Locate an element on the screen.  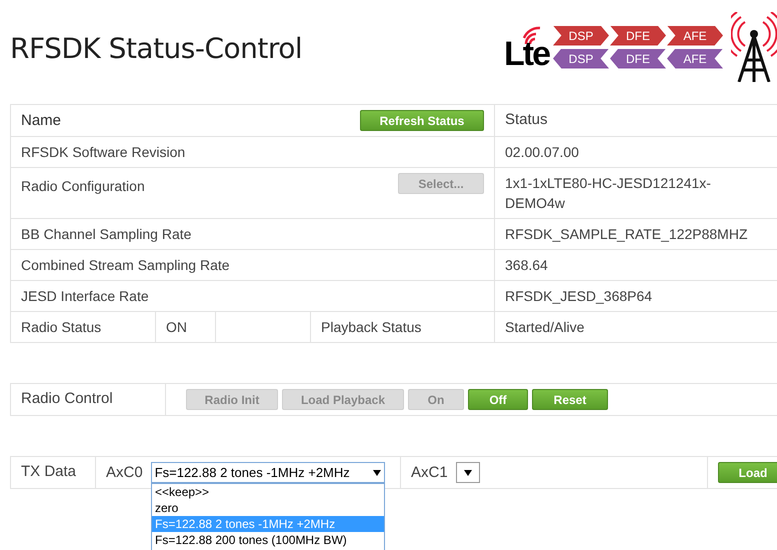
load-button: Load is located at coordinates (747, 472).